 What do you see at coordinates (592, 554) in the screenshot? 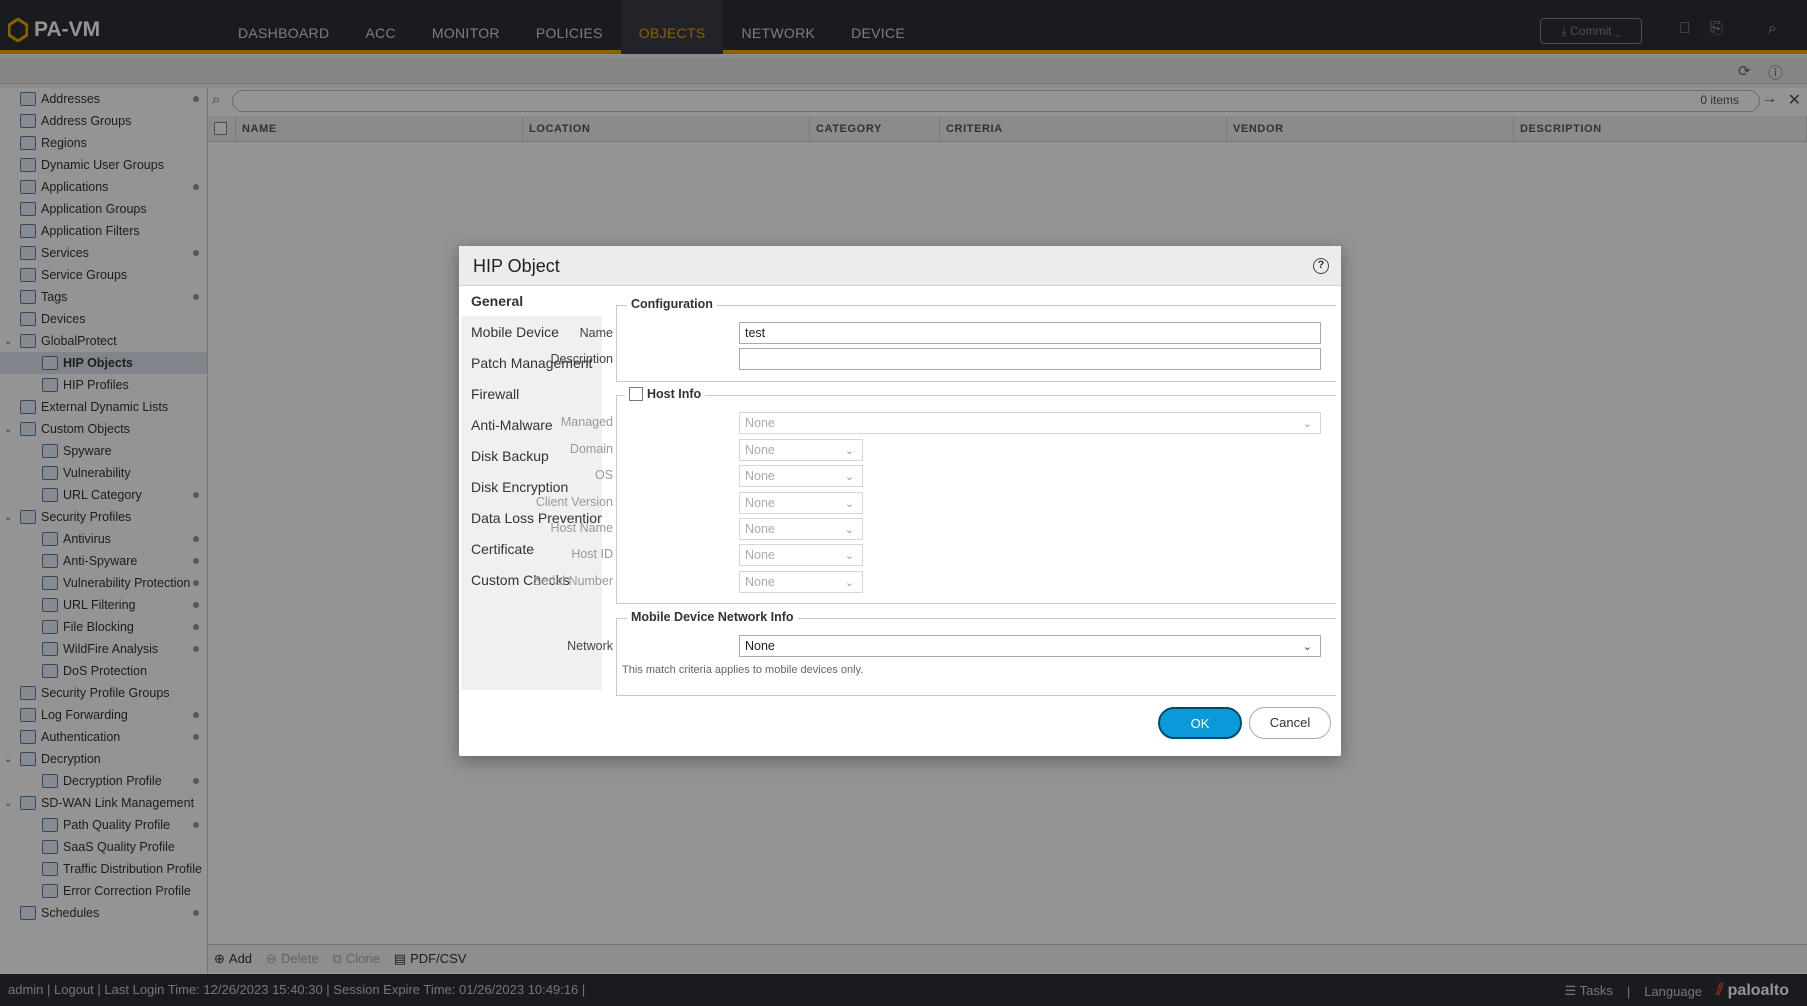
I see `host-id-label: Host ID` at bounding box center [592, 554].